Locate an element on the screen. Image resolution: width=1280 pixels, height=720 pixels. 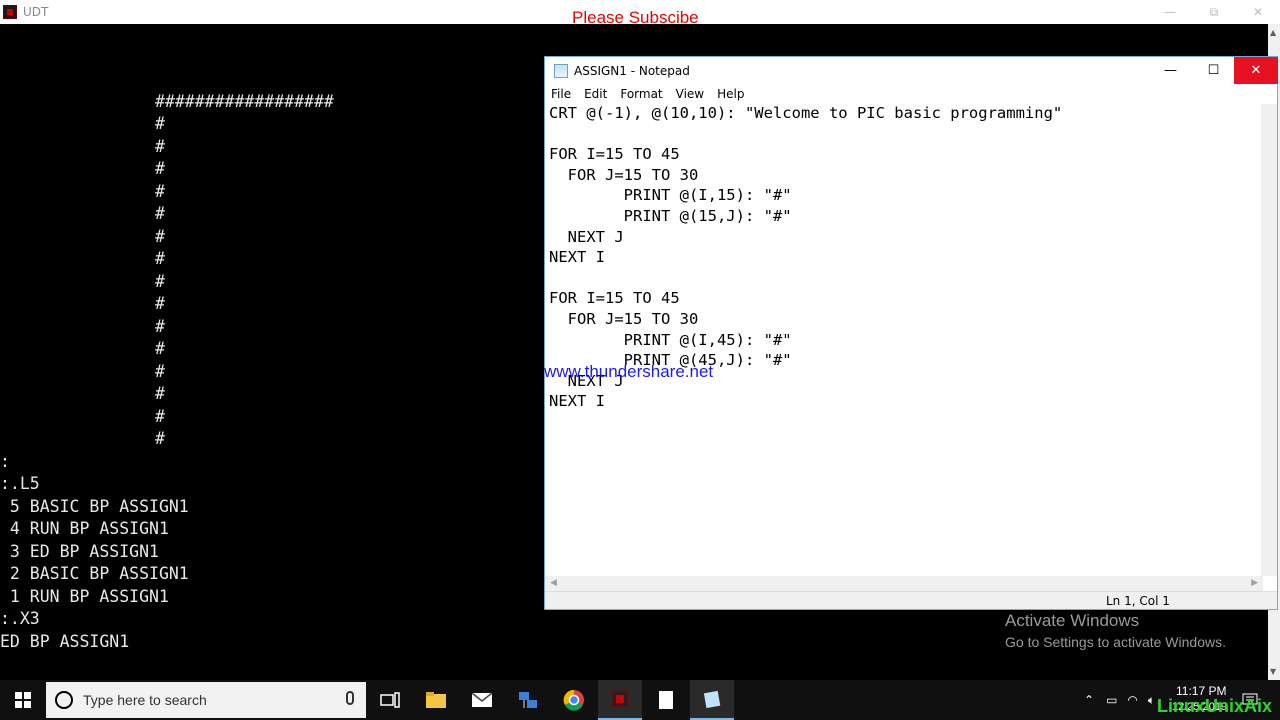
subscribe-overlay-text: Please Subscibe is located at coordinates (635, 17).